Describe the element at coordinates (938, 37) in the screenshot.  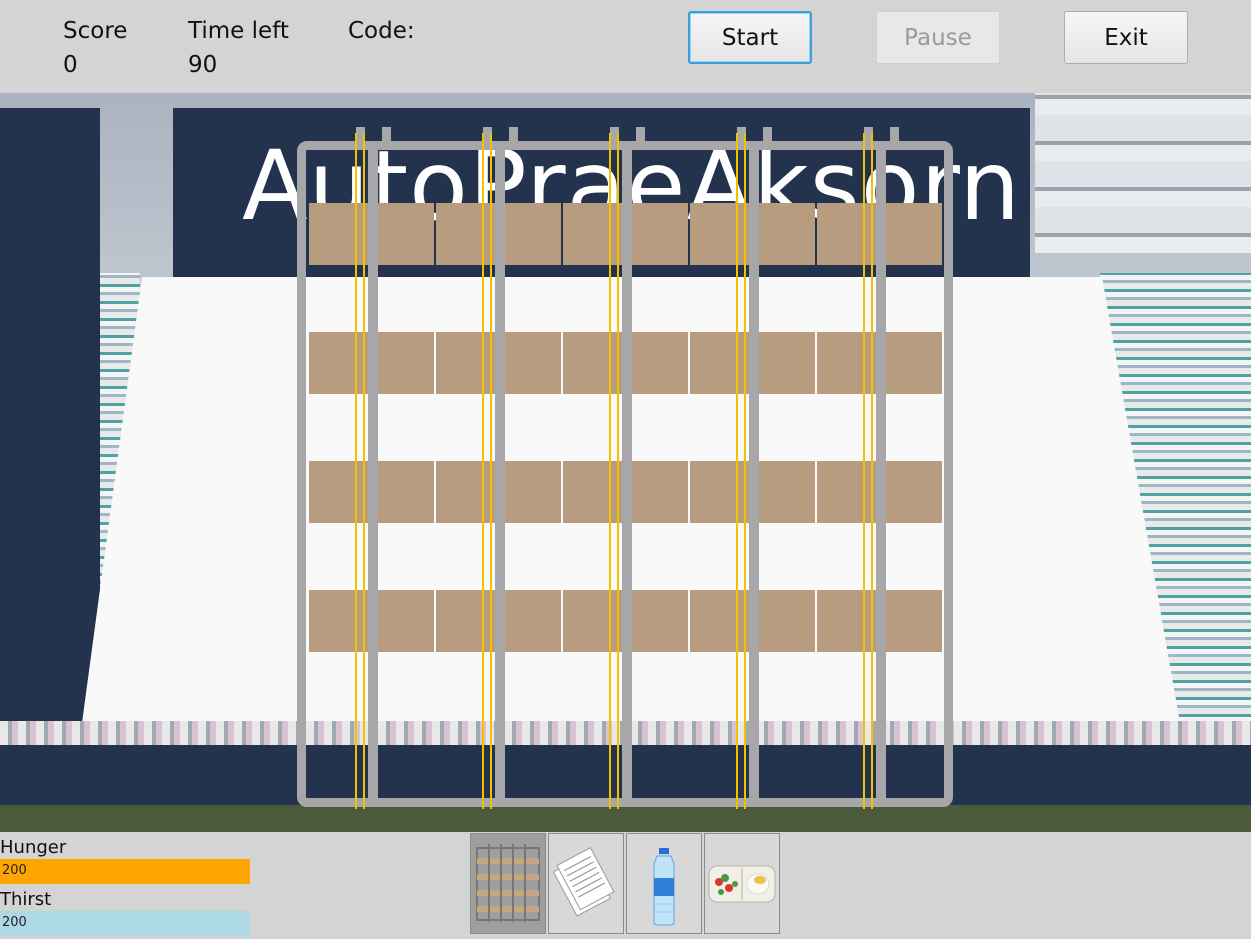
I see `pause-button: Pause` at that location.